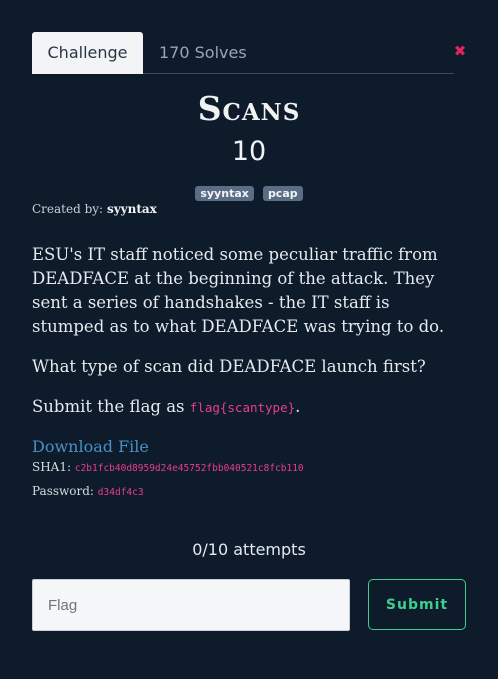 The width and height of the screenshot is (498, 679). What do you see at coordinates (120, 492) in the screenshot?
I see `password-value: d34df4c3` at bounding box center [120, 492].